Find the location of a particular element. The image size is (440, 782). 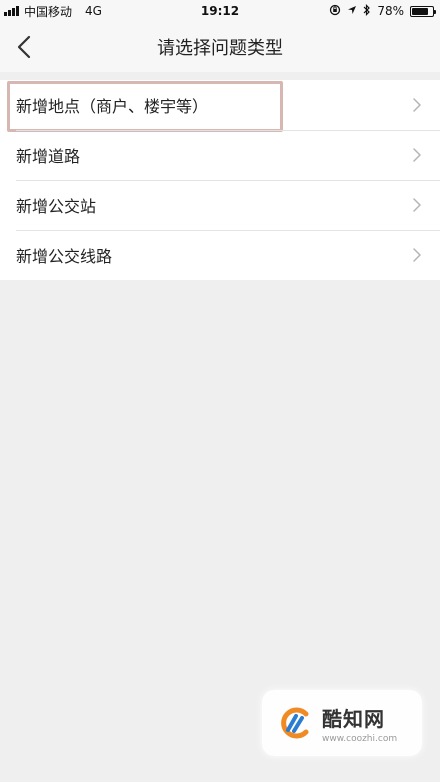

battery-percent: 78% is located at coordinates (390, 11).